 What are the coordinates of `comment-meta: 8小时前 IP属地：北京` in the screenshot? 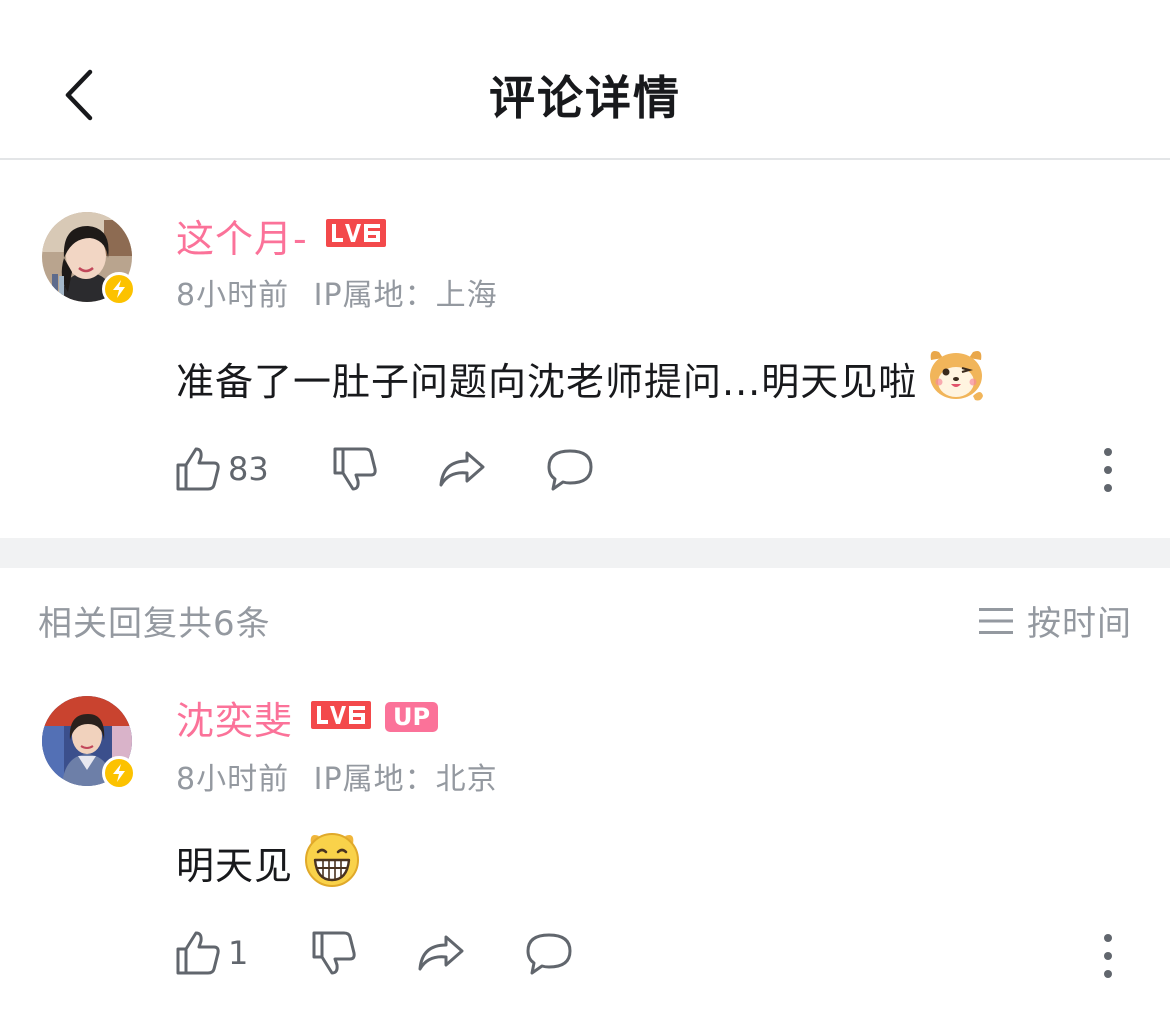 It's located at (337, 776).